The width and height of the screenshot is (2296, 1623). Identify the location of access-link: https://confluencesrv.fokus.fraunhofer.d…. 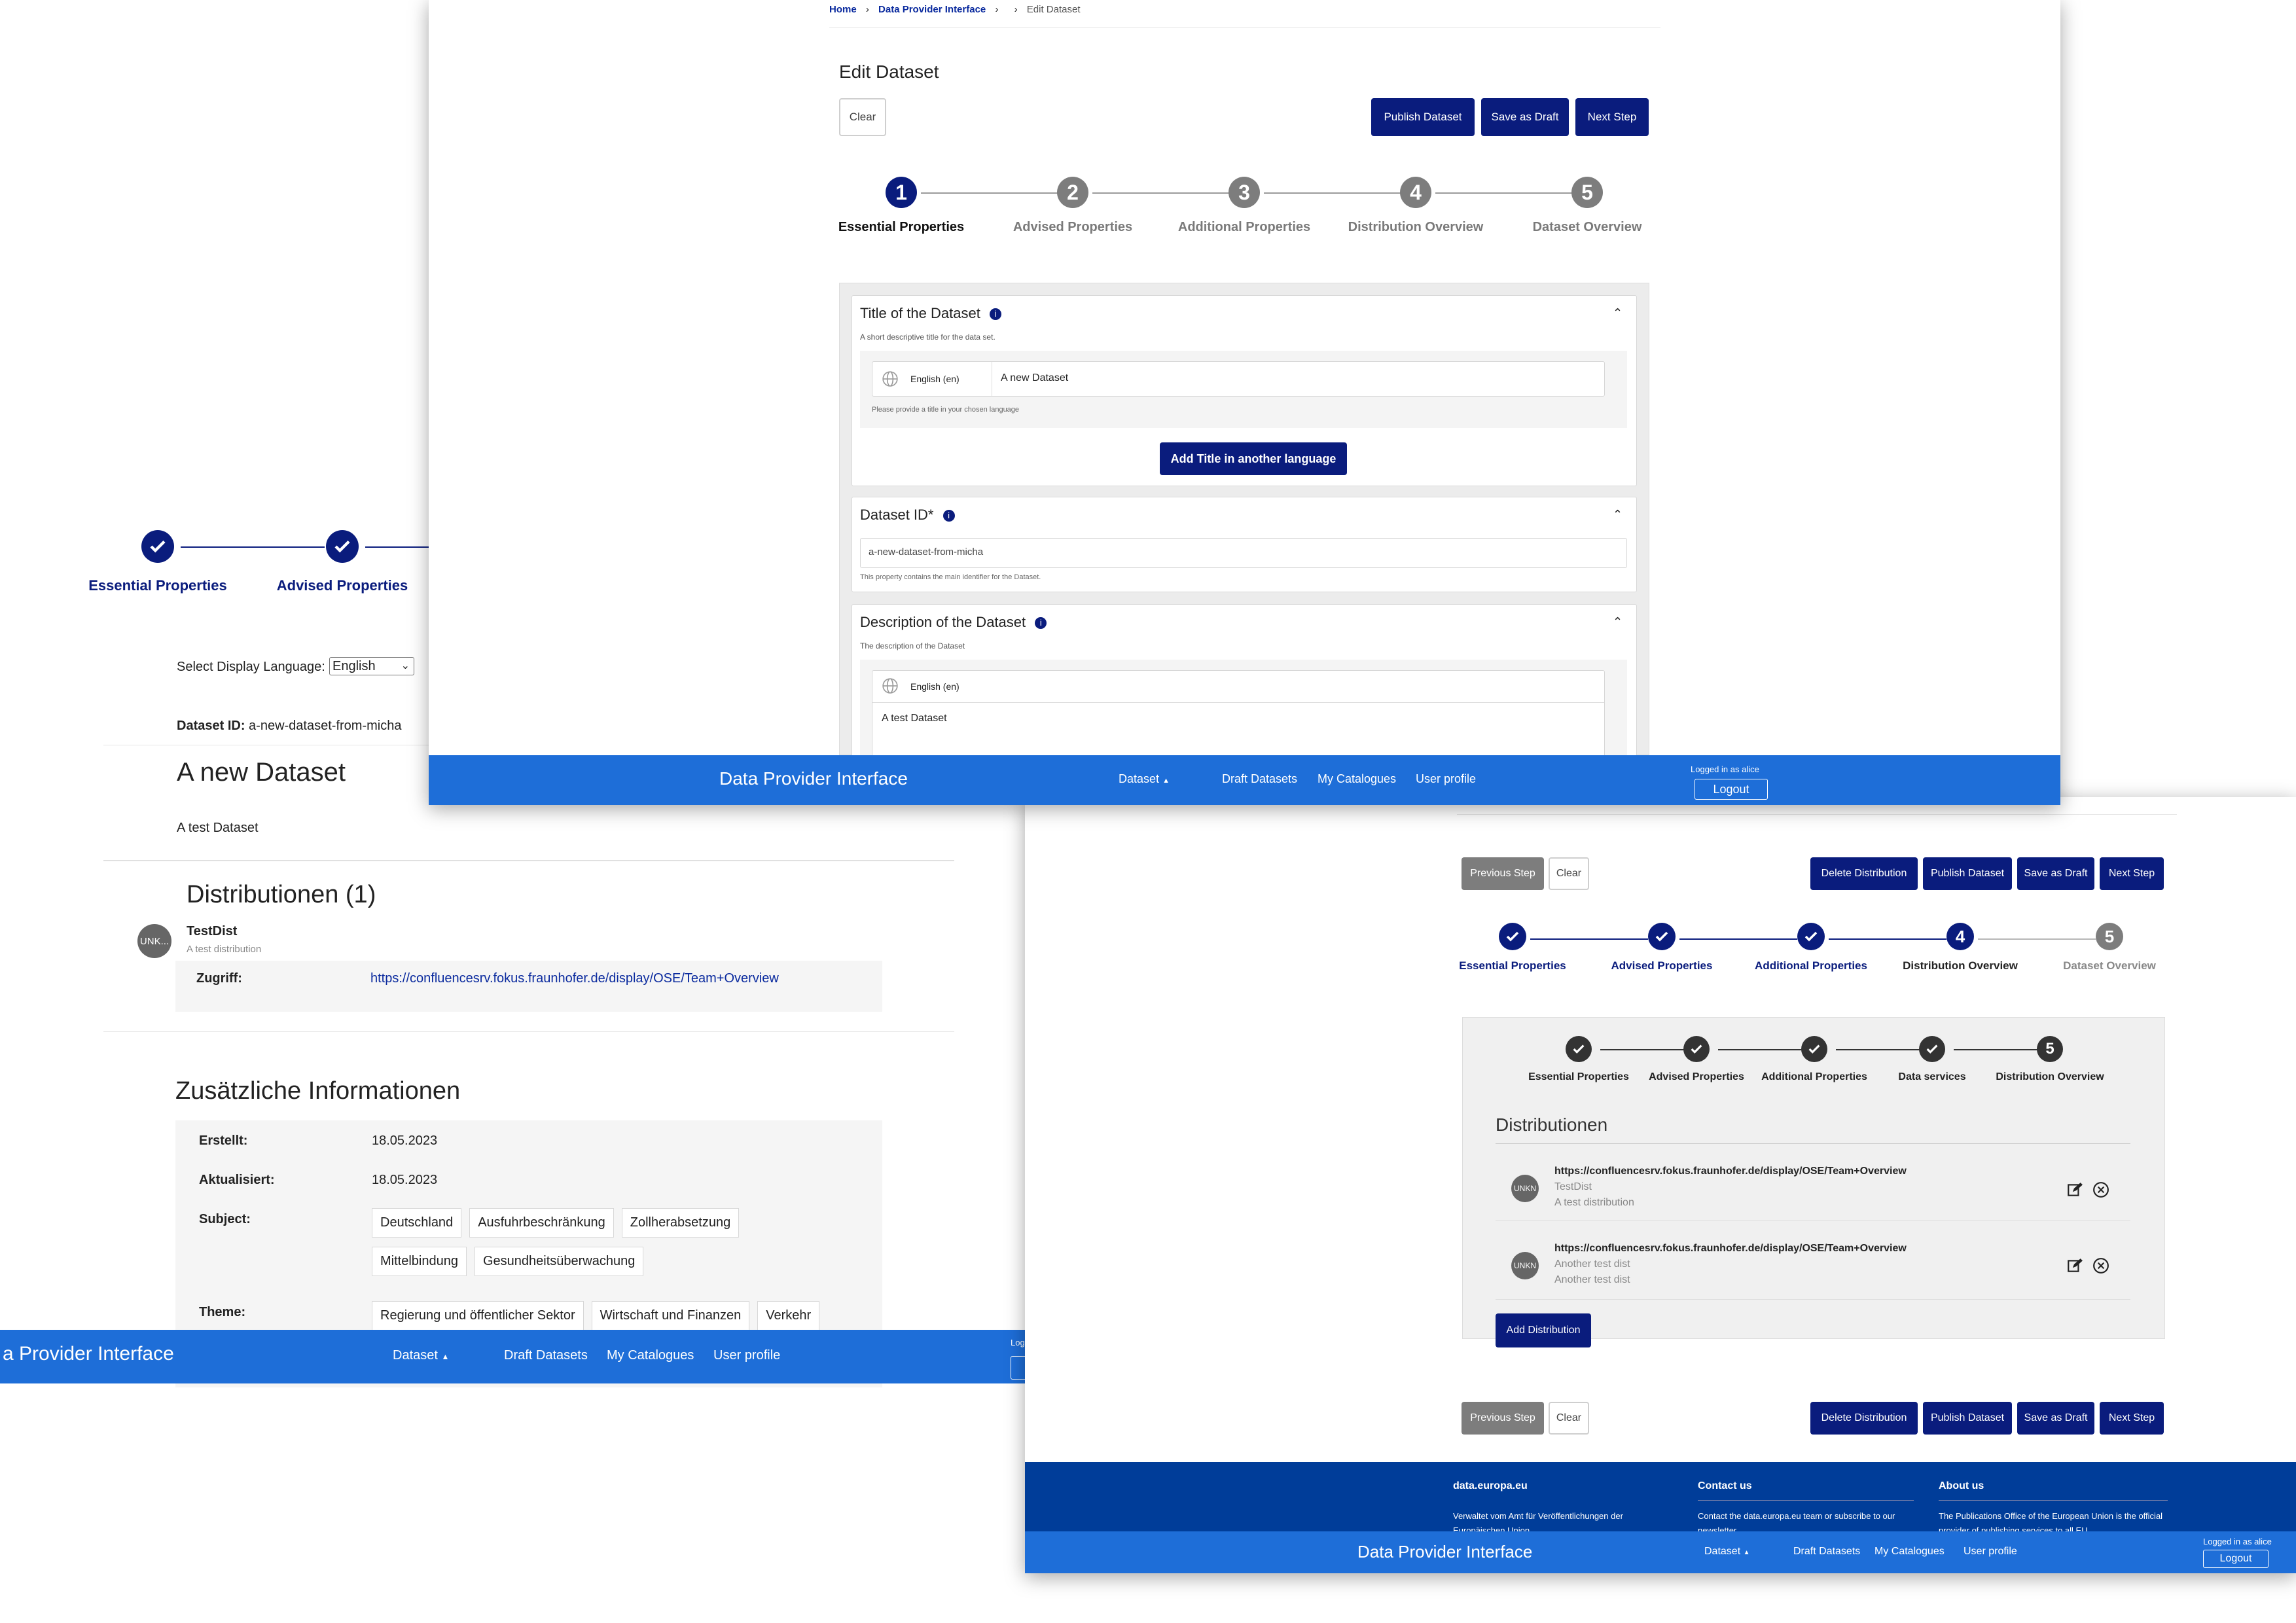
(574, 979).